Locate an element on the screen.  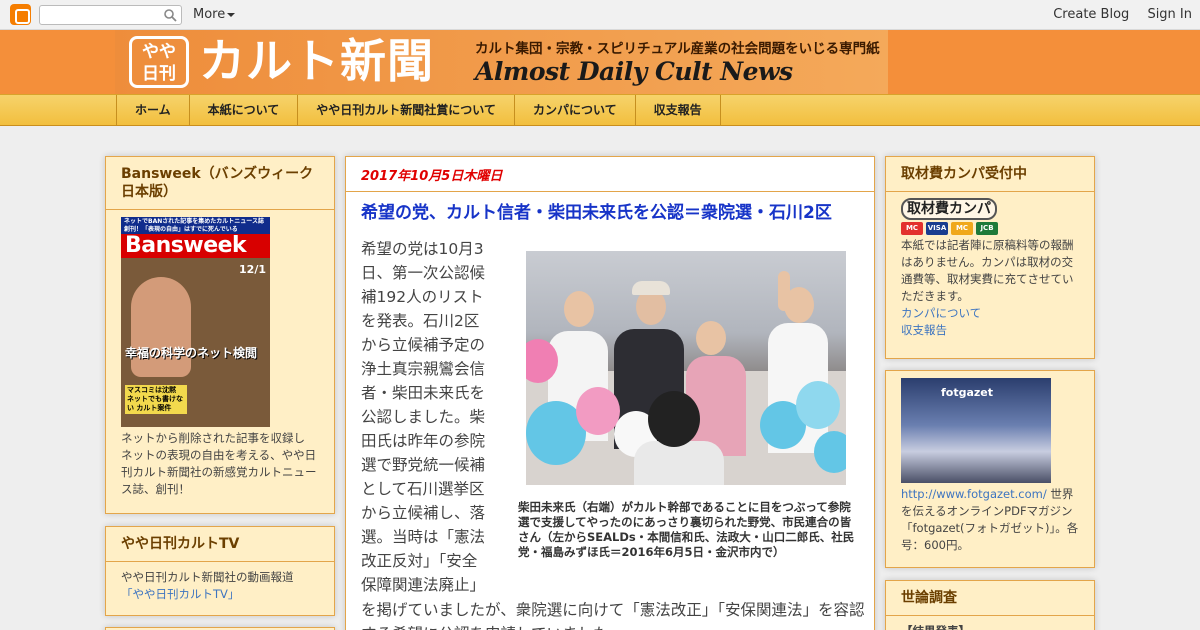
post-line: 補192人のリスト is located at coordinates (422, 297).